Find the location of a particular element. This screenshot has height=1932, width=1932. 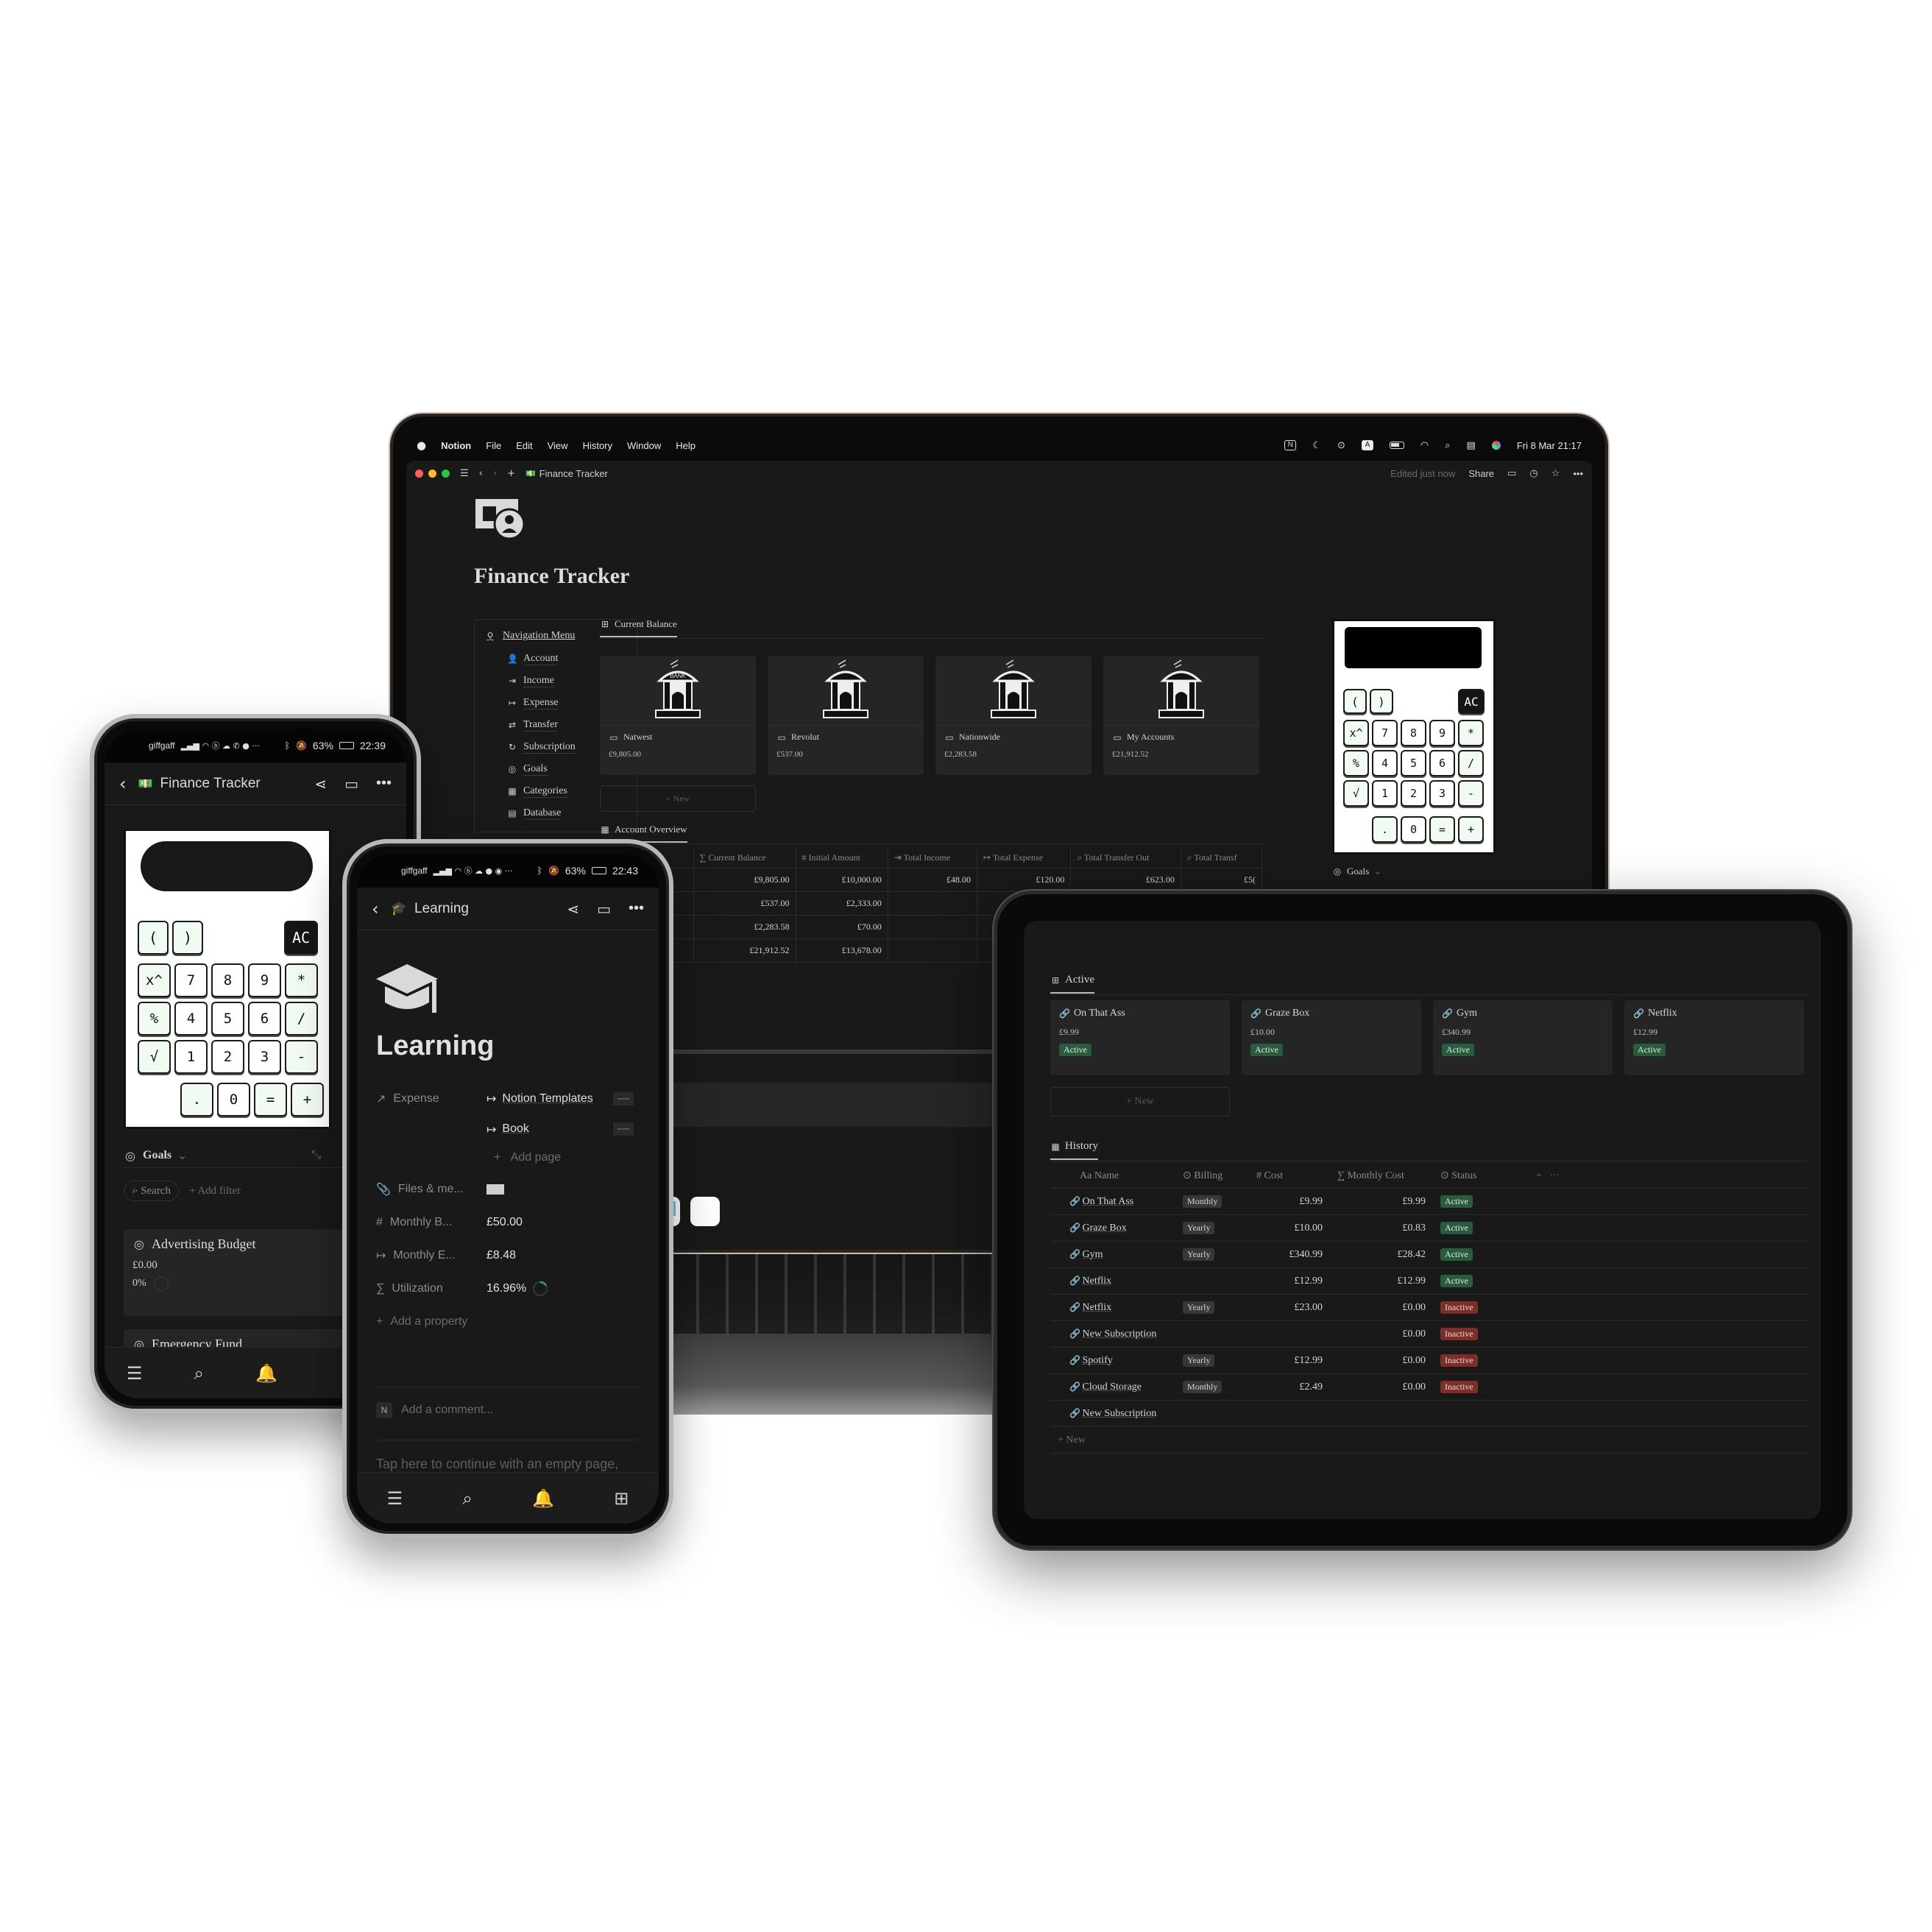

cell-name: 🔗 Graze Box is located at coordinates (1112, 1228).